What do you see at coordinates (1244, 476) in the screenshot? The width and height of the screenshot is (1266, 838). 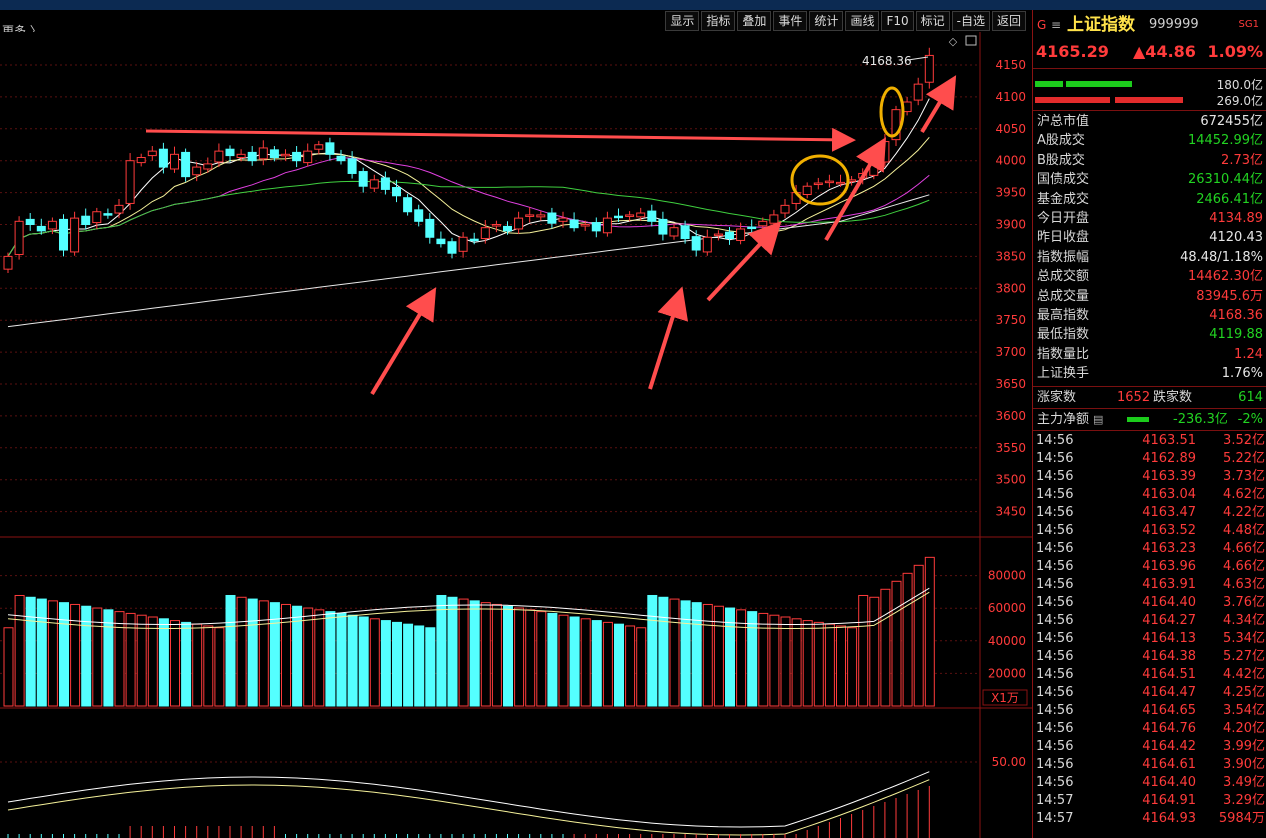 I see `tick-vol: 3.73亿` at bounding box center [1244, 476].